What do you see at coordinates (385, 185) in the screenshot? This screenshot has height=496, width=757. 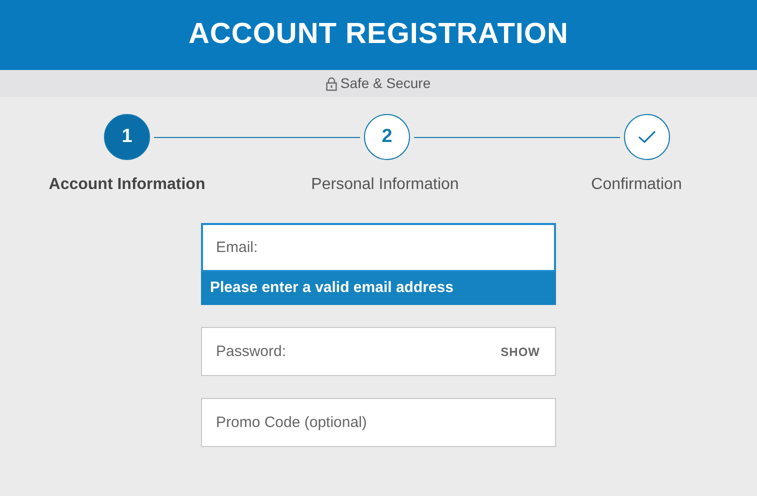 I see `step-label: Personal Information` at bounding box center [385, 185].